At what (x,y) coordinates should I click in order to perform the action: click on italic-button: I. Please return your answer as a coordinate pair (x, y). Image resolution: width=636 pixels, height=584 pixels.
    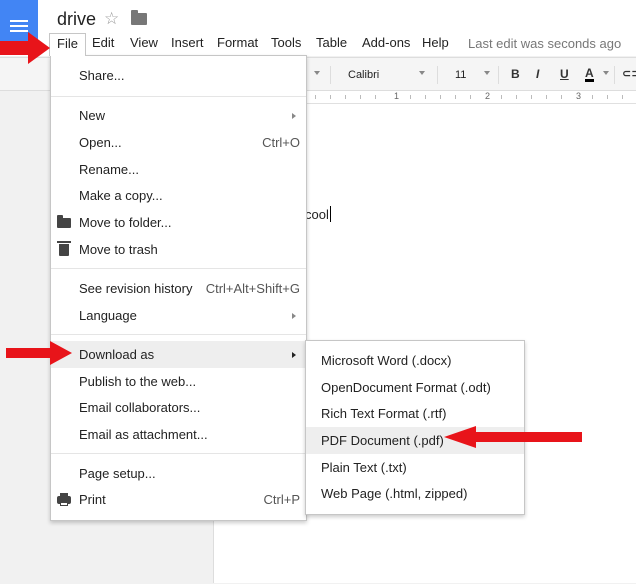
    Looking at the image, I should click on (537, 74).